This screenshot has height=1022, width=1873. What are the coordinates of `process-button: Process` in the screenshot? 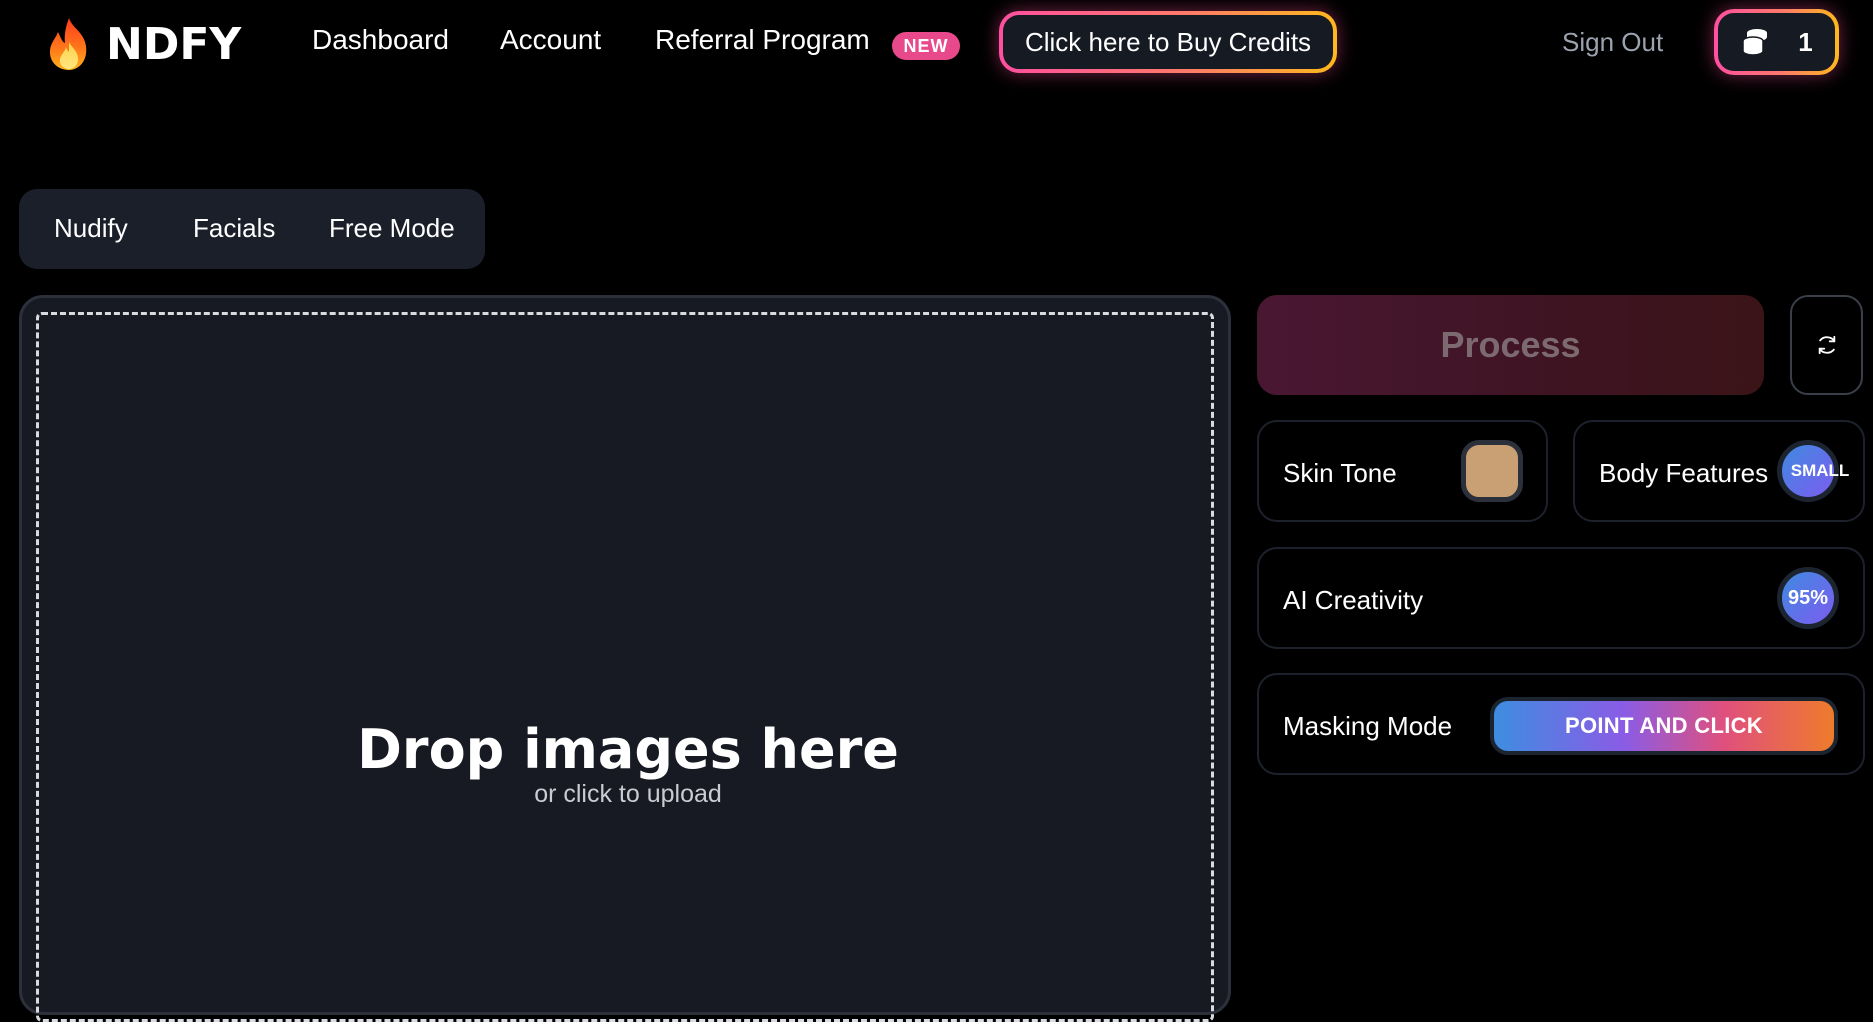 It's located at (1510, 345).